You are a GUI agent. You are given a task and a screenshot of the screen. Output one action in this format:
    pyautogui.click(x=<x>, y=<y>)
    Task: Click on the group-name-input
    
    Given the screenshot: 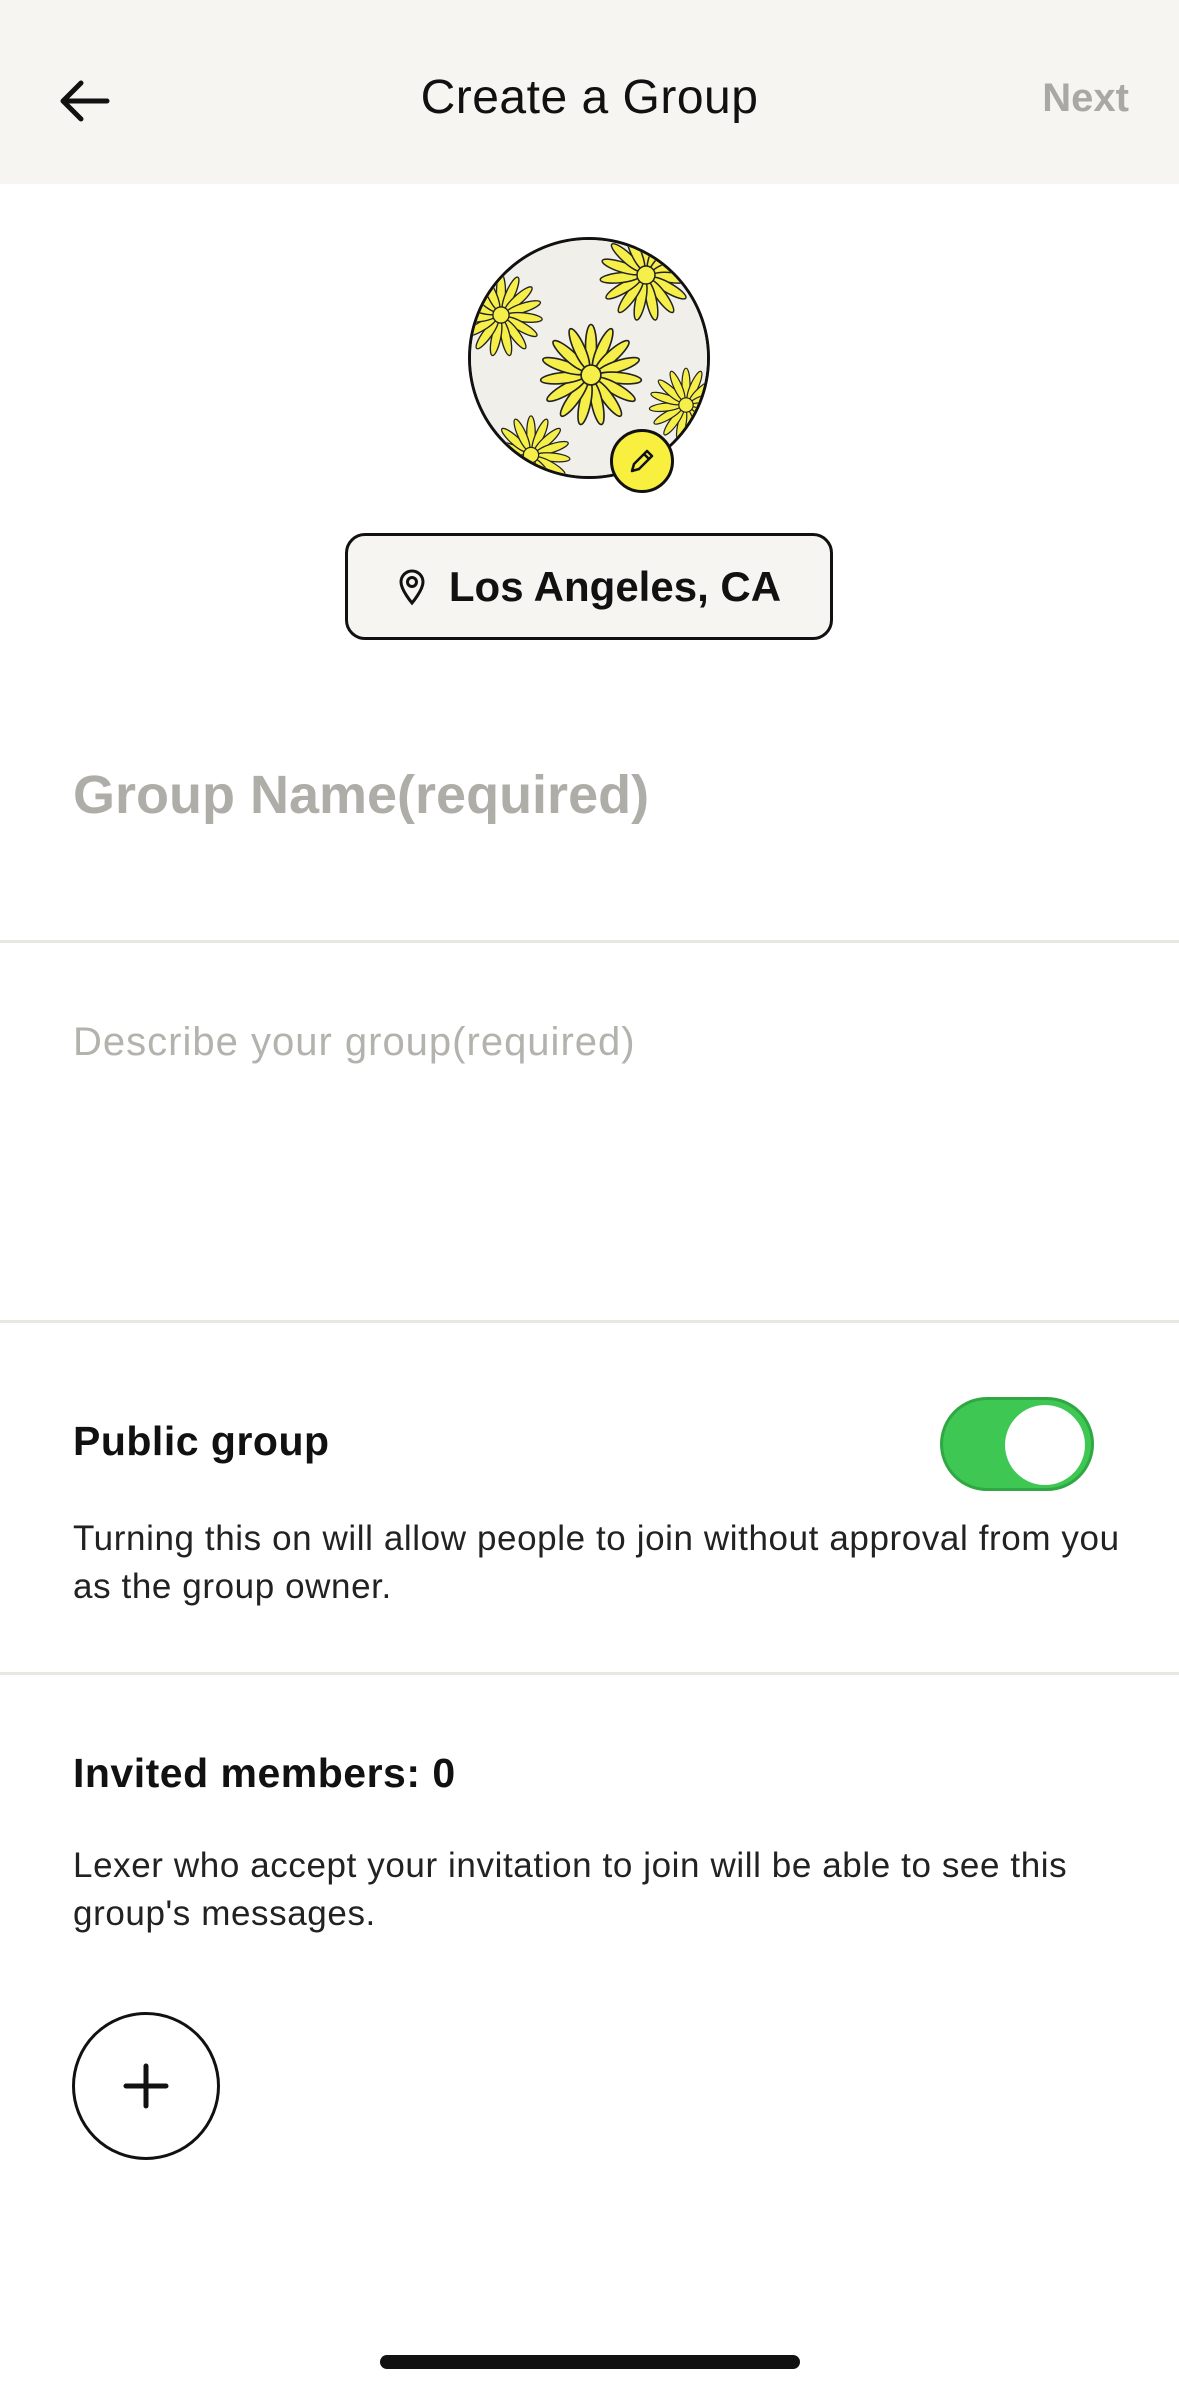 What is the action you would take?
    pyautogui.click(x=593, y=795)
    